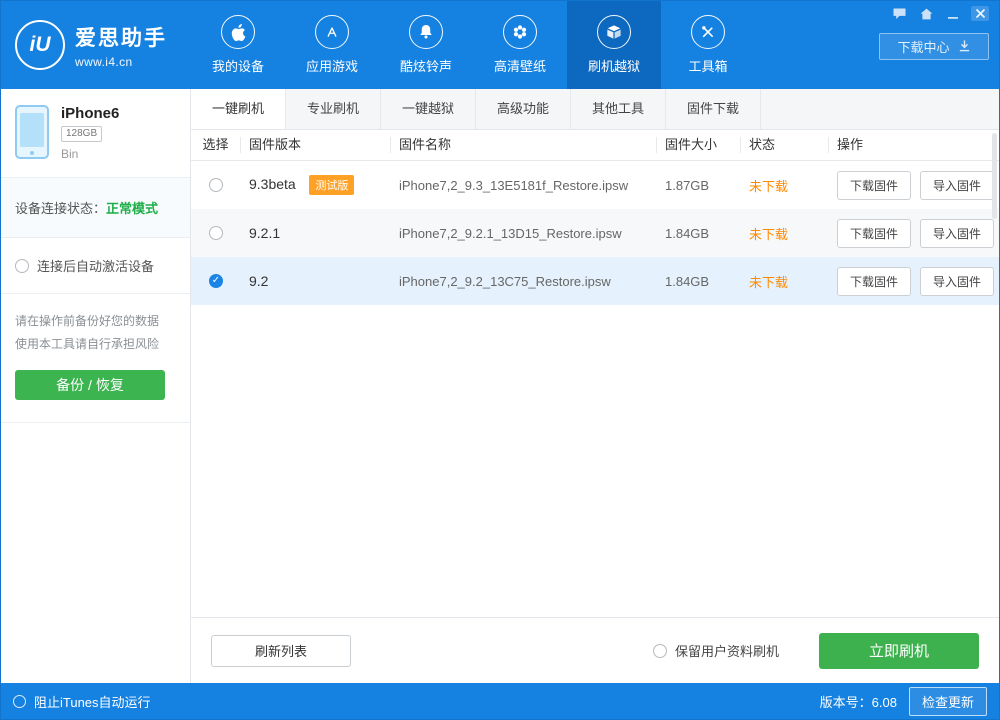 The width and height of the screenshot is (1000, 720). Describe the element at coordinates (259, 281) in the screenshot. I see `firmware-version: 9.2` at that location.